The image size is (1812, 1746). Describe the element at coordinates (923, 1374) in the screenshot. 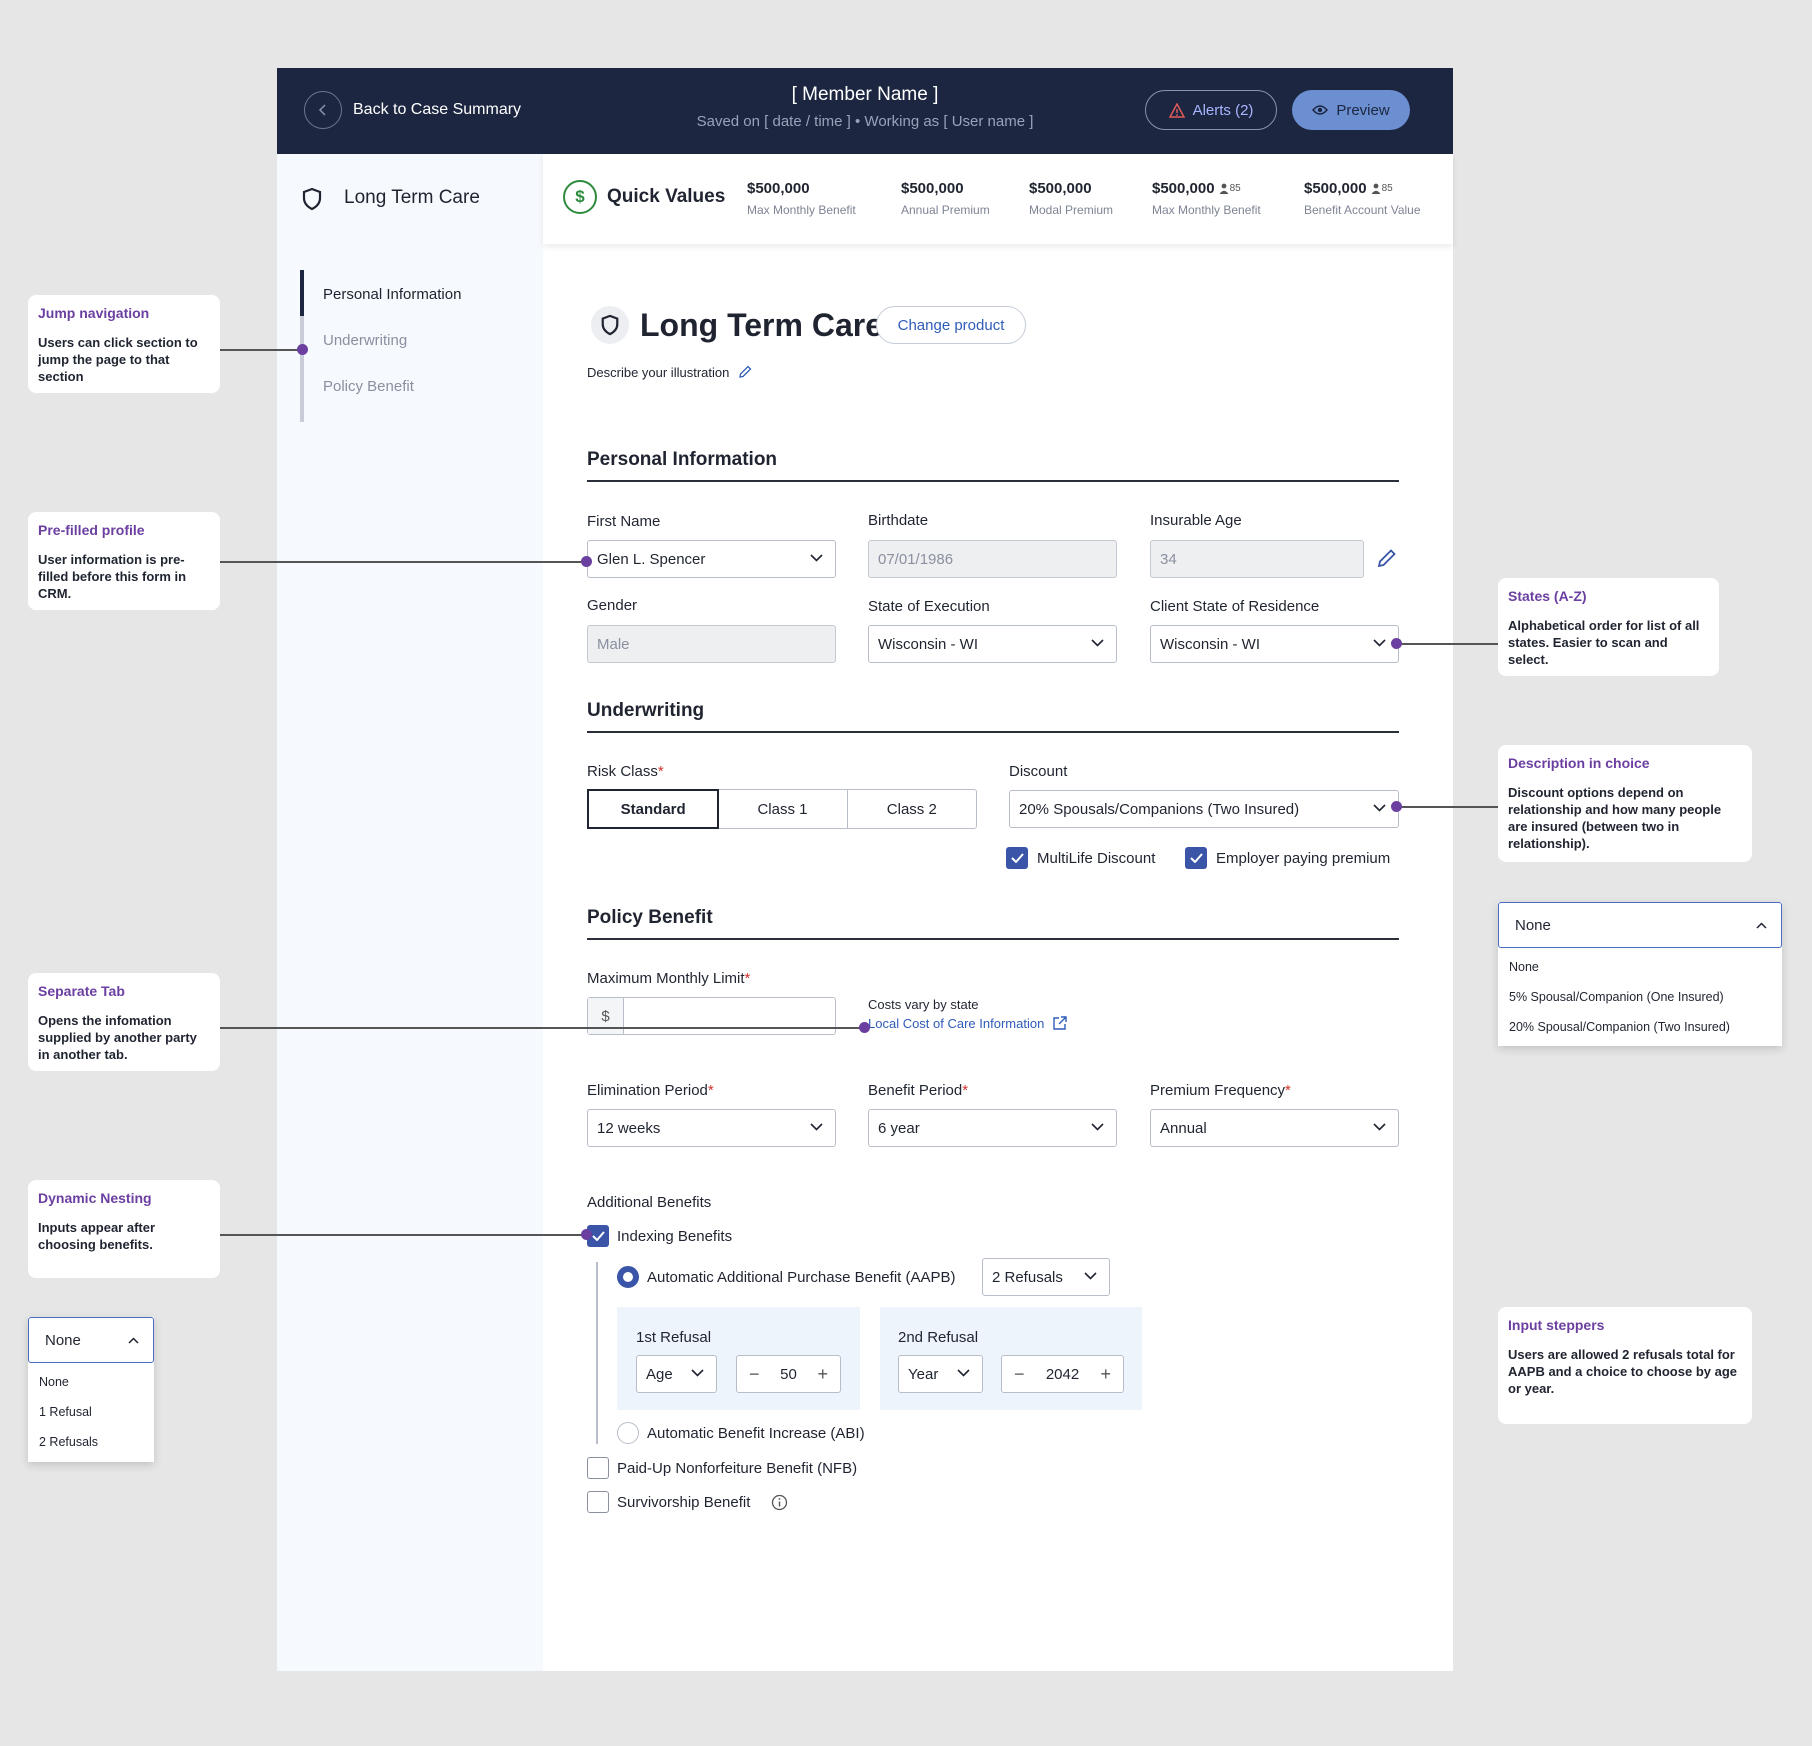

I see `refusal-2-type-value: Year` at that location.